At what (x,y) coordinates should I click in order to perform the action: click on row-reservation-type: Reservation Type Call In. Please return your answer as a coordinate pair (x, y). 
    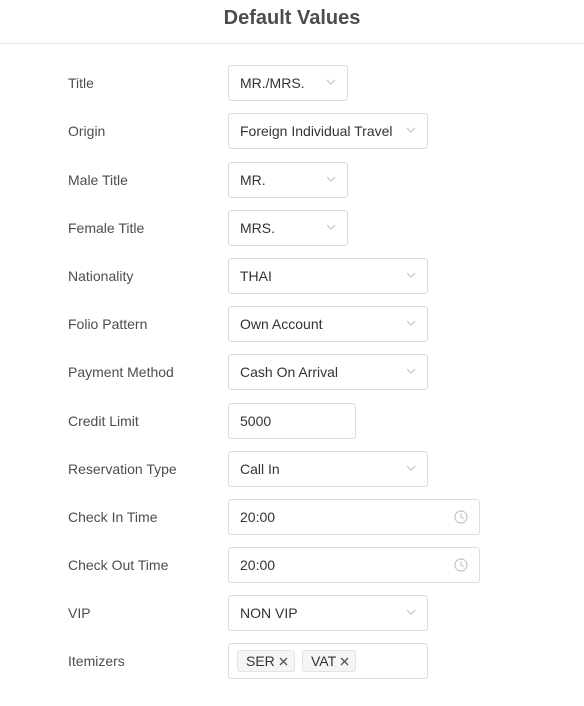
    Looking at the image, I should click on (292, 469).